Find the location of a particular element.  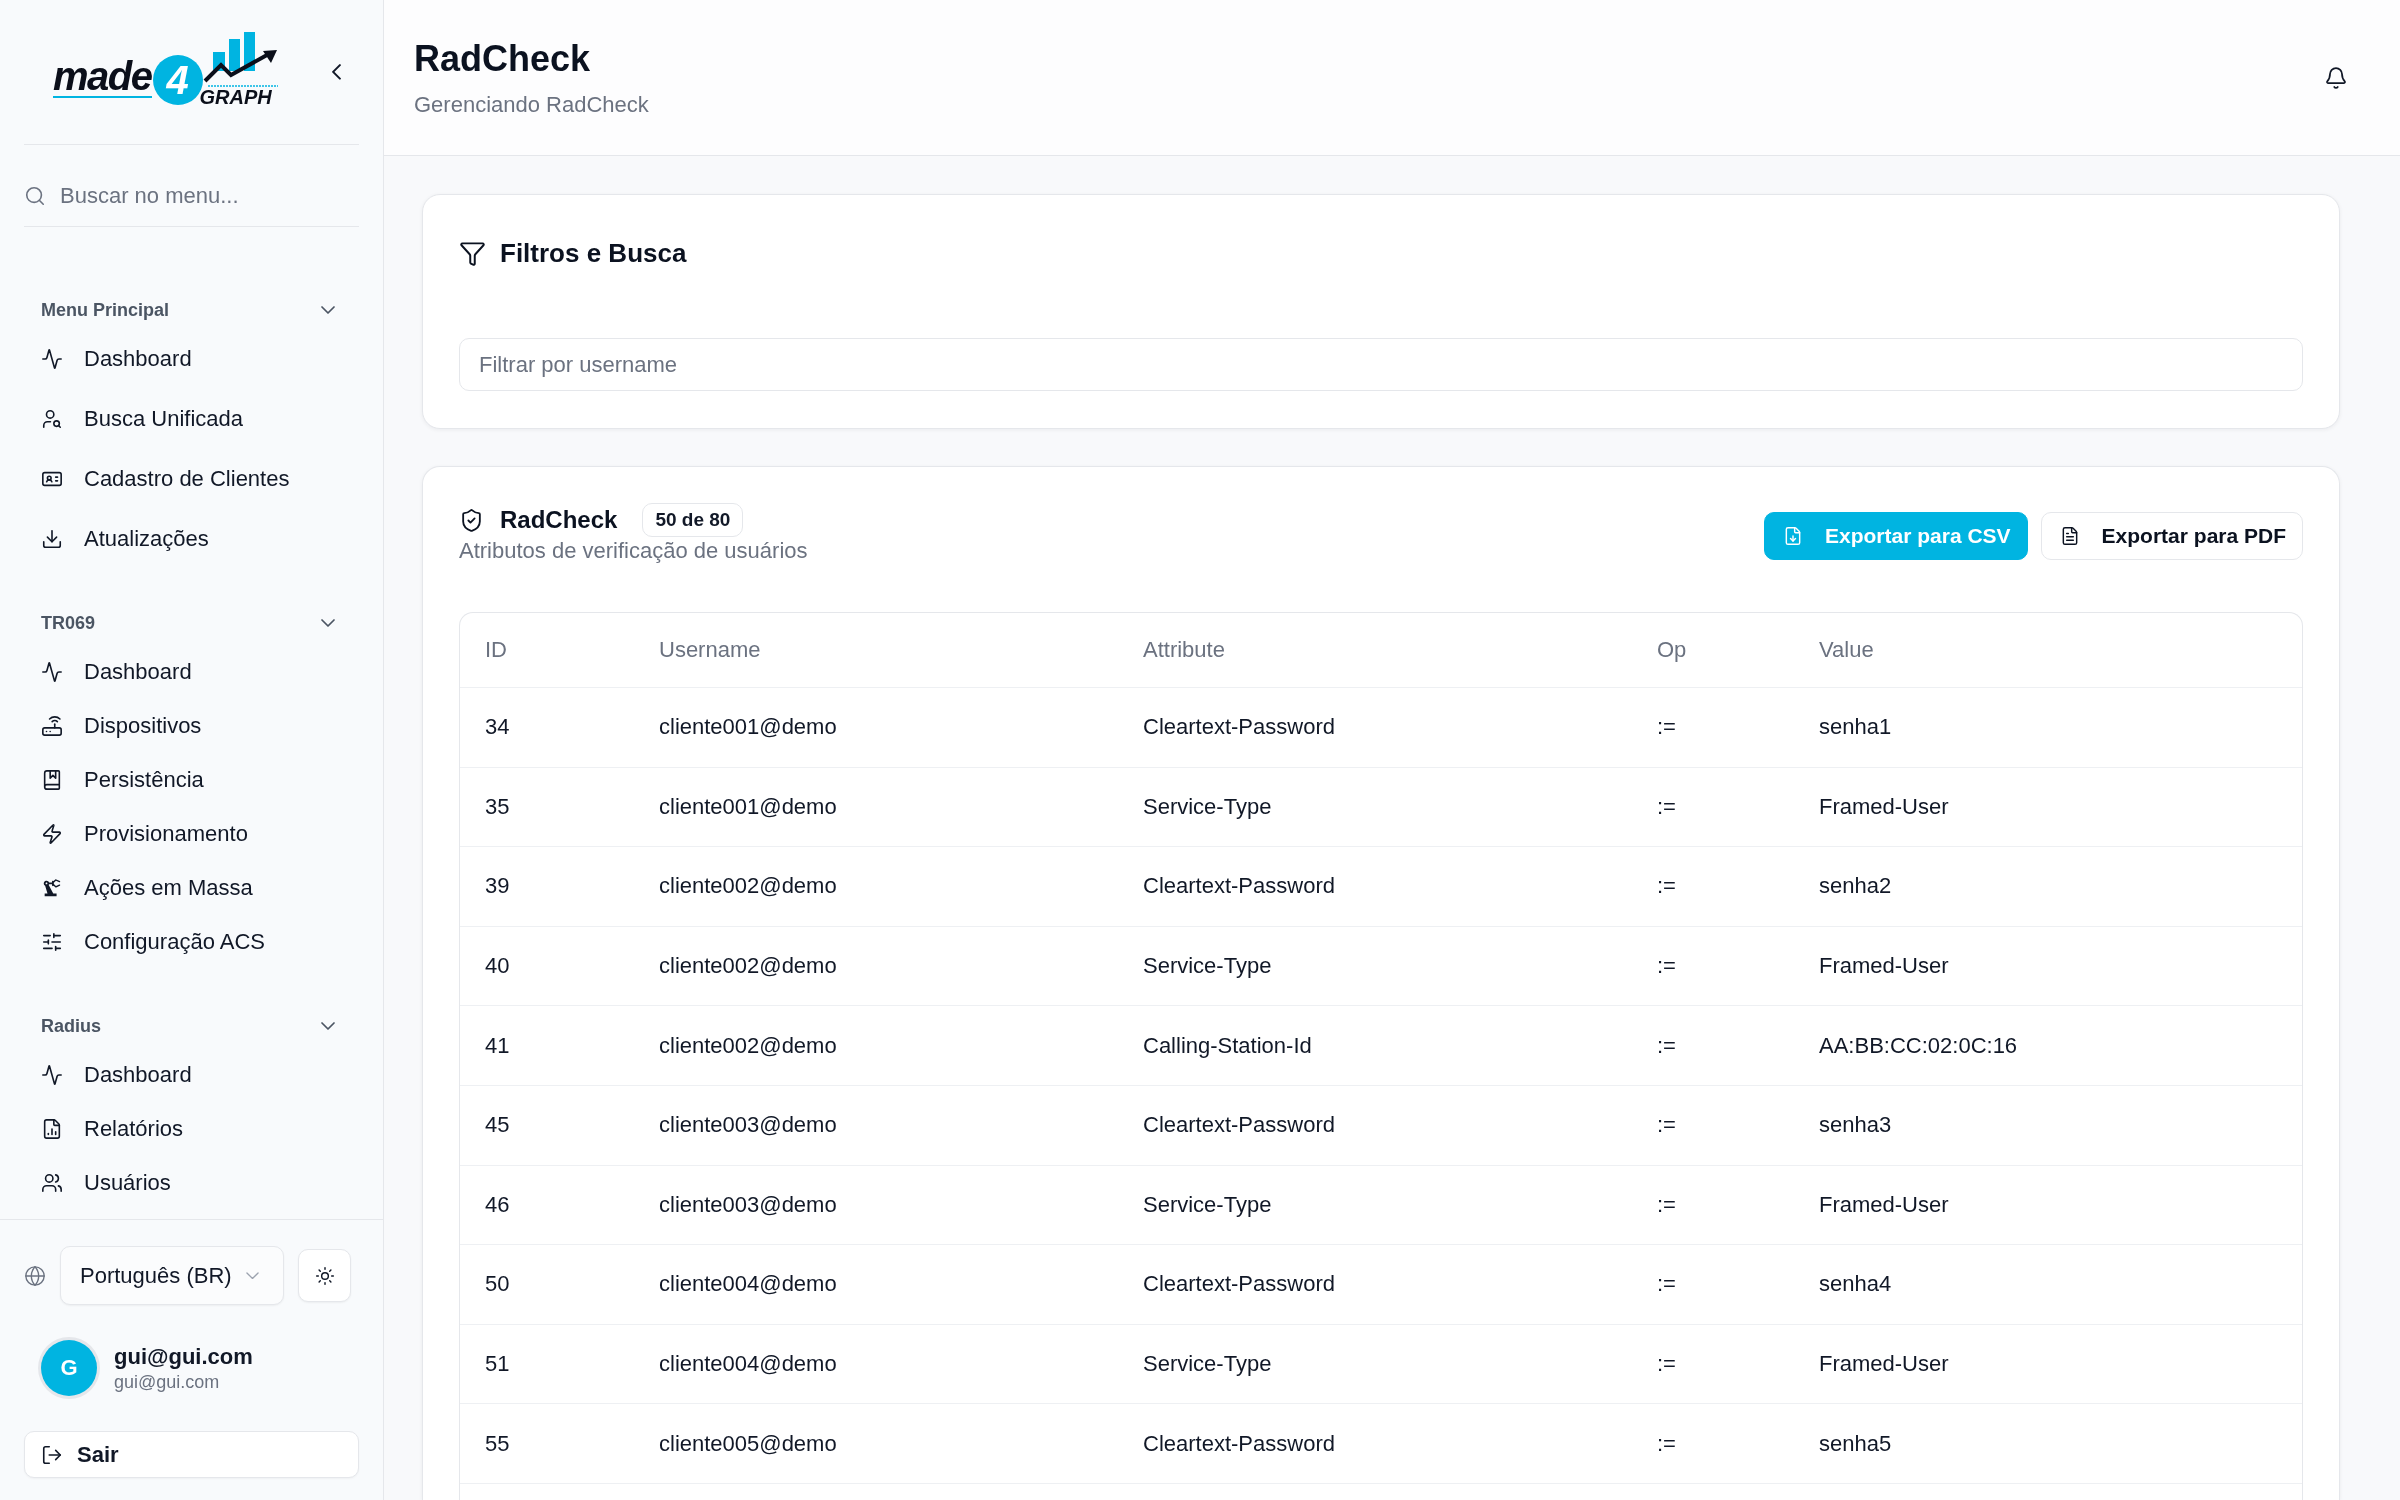

table-cell-text: 35 is located at coordinates (497, 806).